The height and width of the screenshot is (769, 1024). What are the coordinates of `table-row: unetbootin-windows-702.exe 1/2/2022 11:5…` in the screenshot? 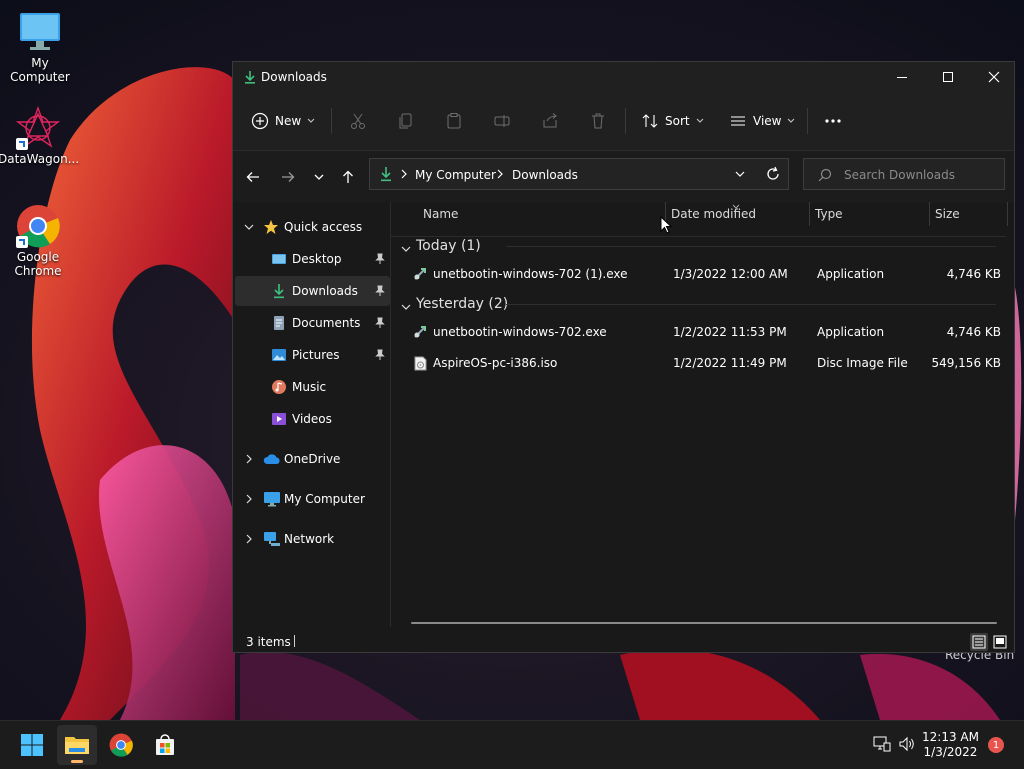 It's located at (701, 333).